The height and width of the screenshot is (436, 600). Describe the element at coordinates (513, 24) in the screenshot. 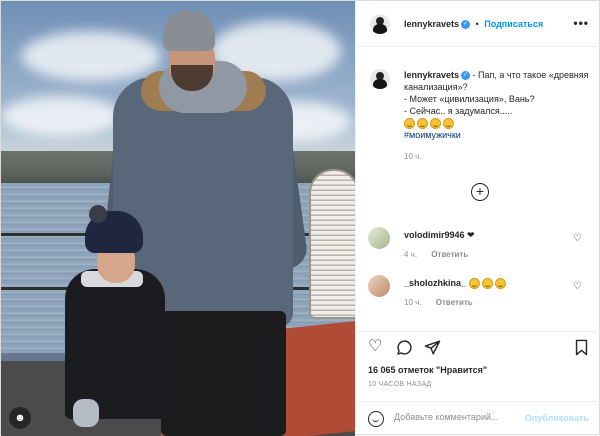

I see `follow-button: Подписаться` at that location.